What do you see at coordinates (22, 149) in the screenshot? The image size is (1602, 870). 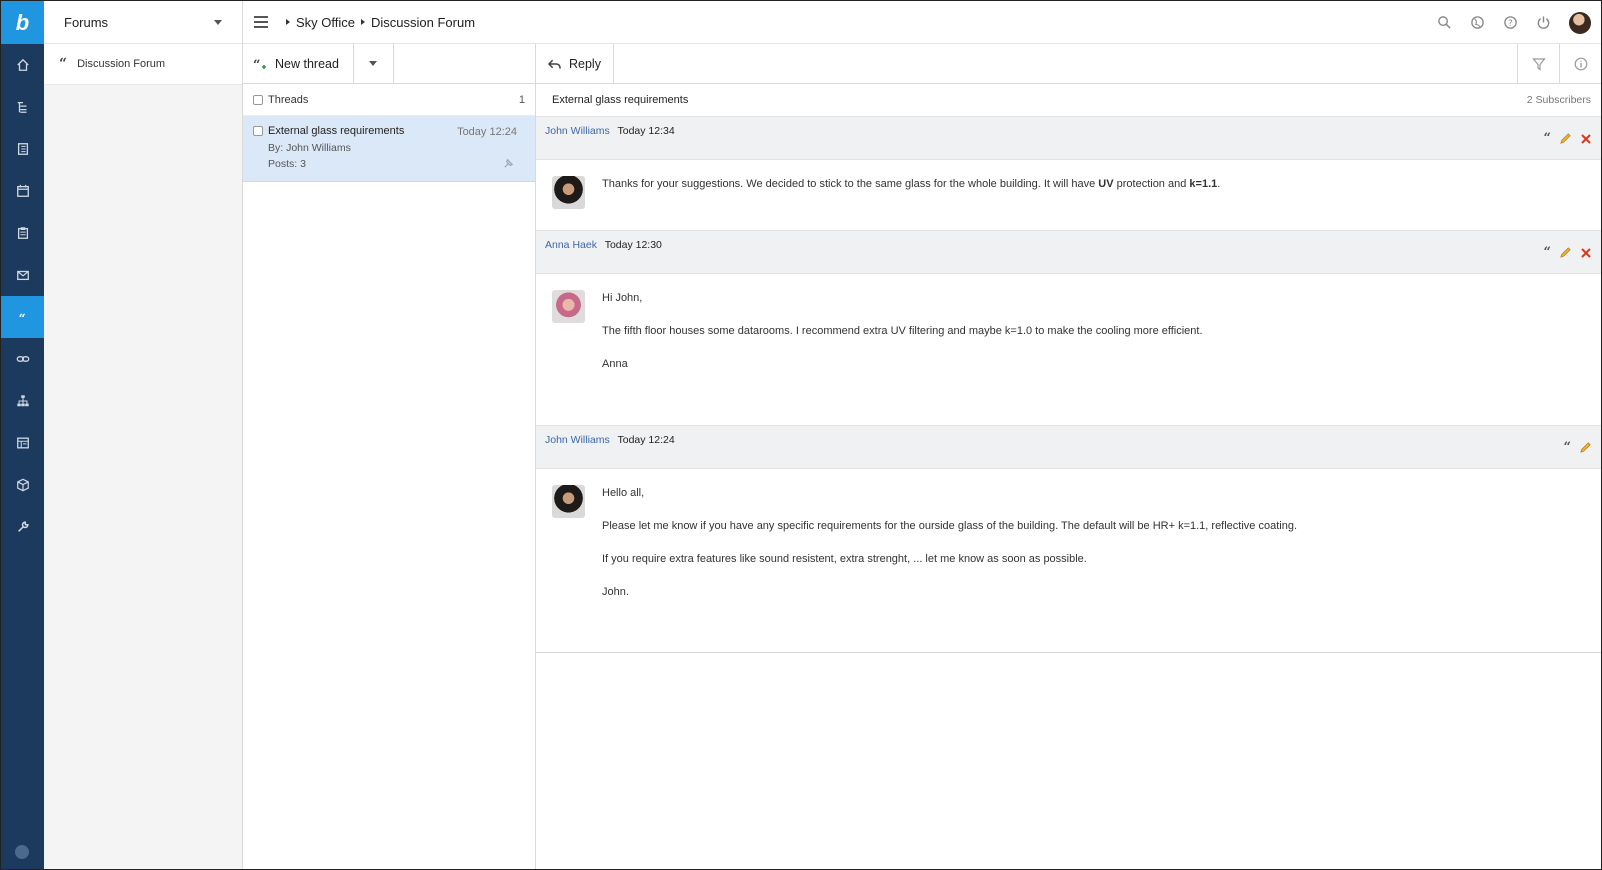 I see `contacts-icon` at bounding box center [22, 149].